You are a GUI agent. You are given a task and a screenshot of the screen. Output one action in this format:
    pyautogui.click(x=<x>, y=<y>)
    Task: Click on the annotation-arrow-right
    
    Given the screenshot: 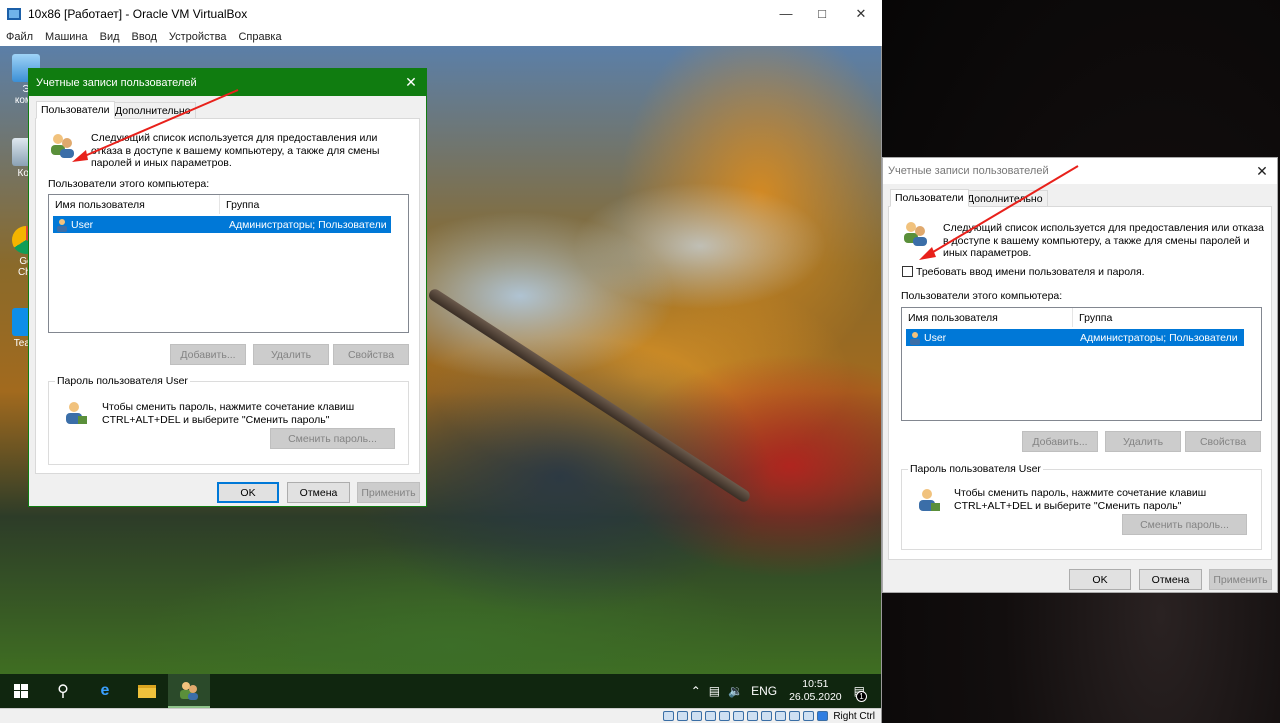 What is the action you would take?
    pyautogui.click(x=999, y=212)
    